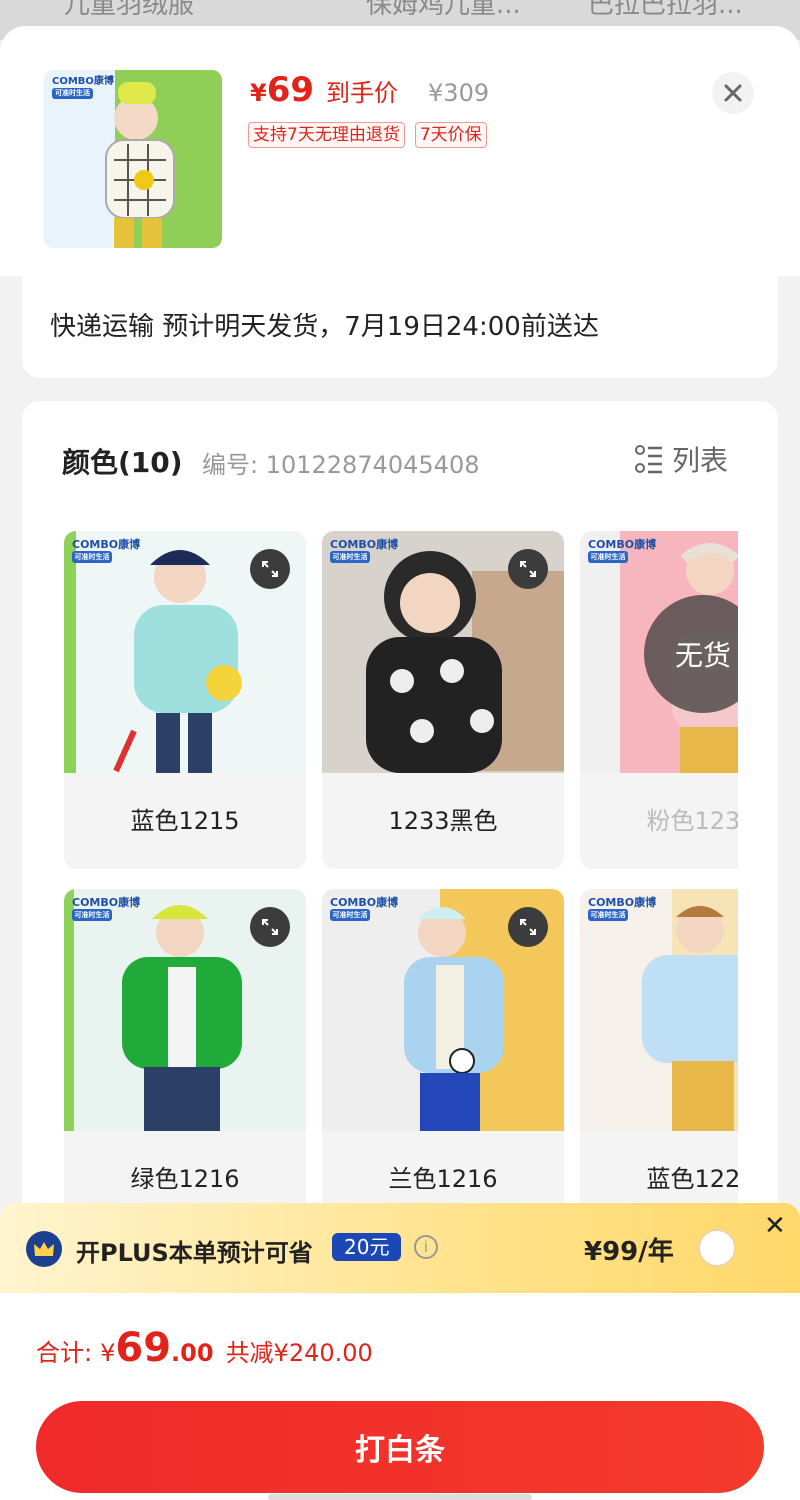 This screenshot has height=1500, width=800. I want to click on shipping-card: 快递运输 预计明天发货，7月19日24:00前送达, so click(400, 327).